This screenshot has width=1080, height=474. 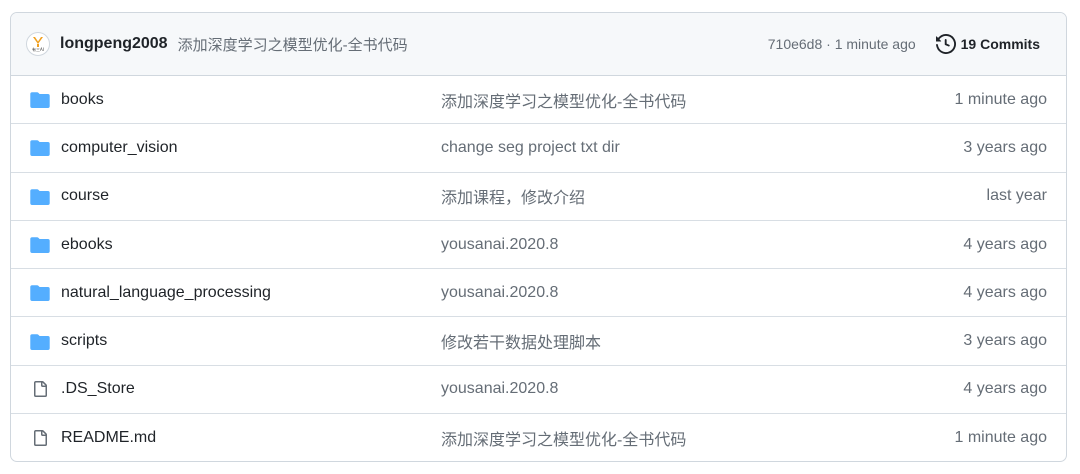 I want to click on file-row-books: books 添加深度学习之模型优化-全书代码 1 minute ago, so click(x=538, y=100).